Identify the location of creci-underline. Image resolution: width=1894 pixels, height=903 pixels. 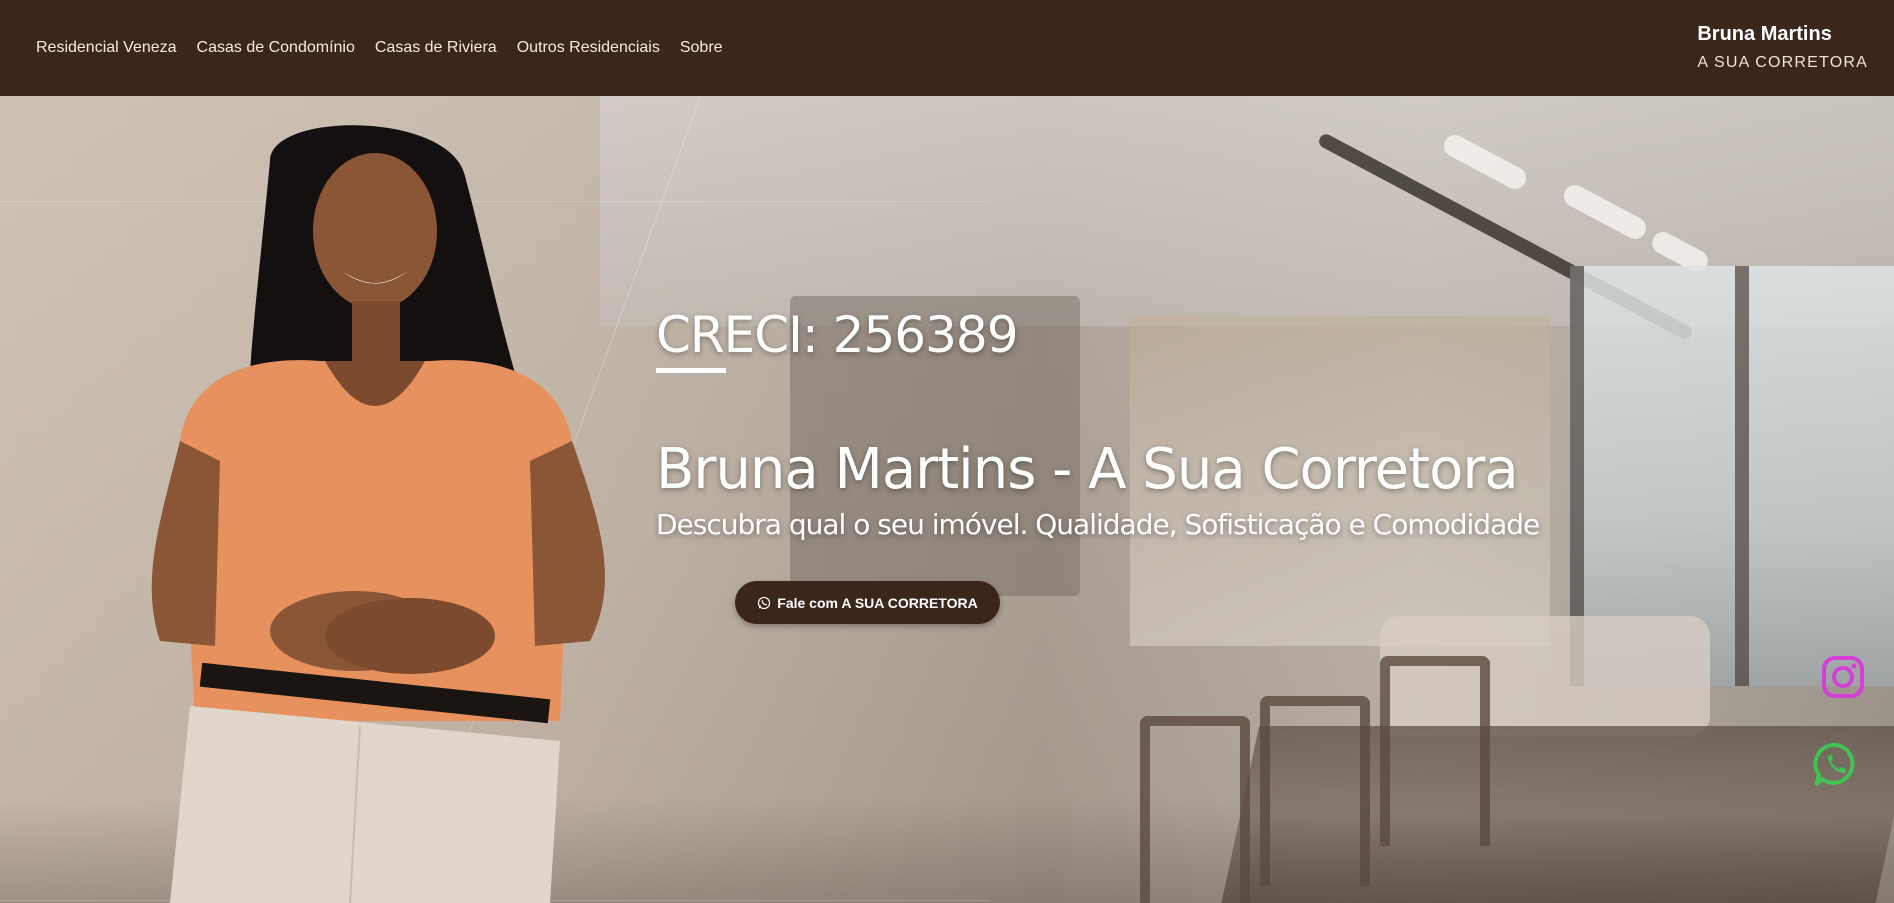
(691, 370).